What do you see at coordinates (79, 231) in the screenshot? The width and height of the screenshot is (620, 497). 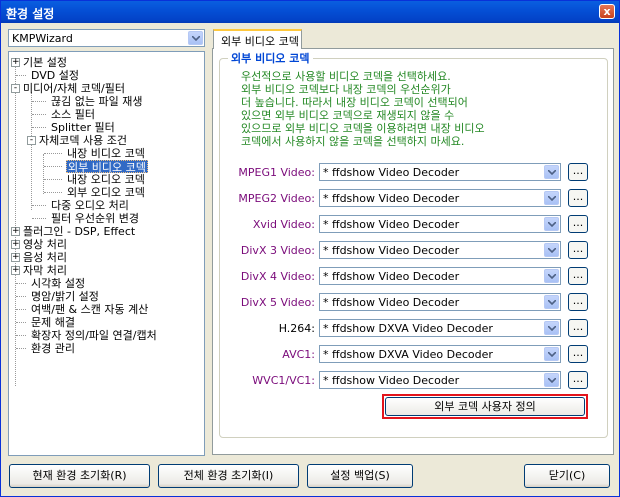 I see `tree-item-label: 플러그인 - DSP, Effect` at bounding box center [79, 231].